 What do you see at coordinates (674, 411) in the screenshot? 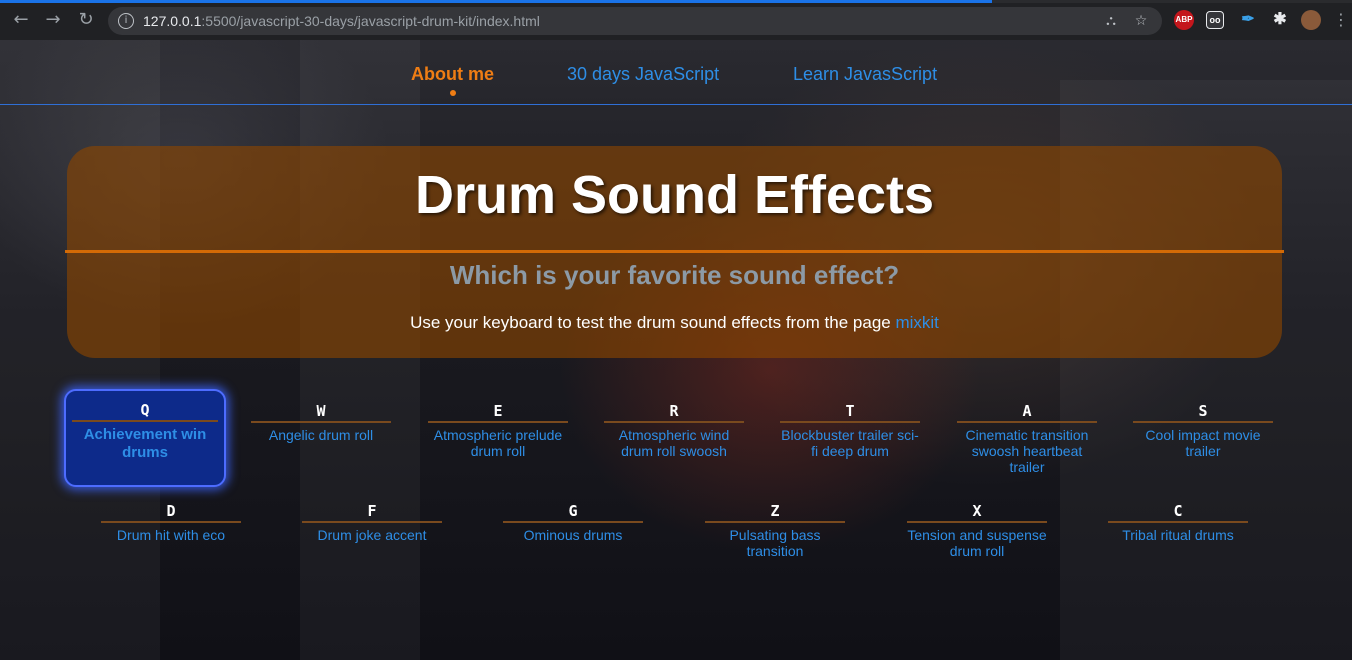
I see `key-letter: R` at bounding box center [674, 411].